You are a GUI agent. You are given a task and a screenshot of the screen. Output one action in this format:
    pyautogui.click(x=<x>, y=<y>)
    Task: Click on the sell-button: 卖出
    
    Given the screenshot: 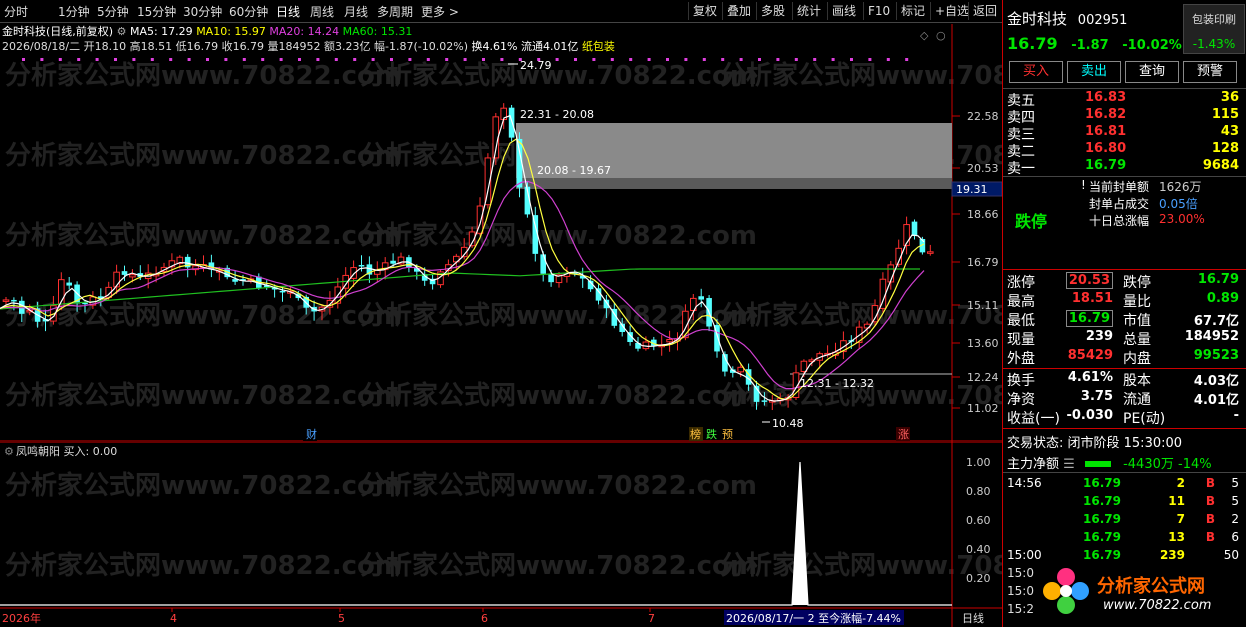 What is the action you would take?
    pyautogui.click(x=1094, y=72)
    